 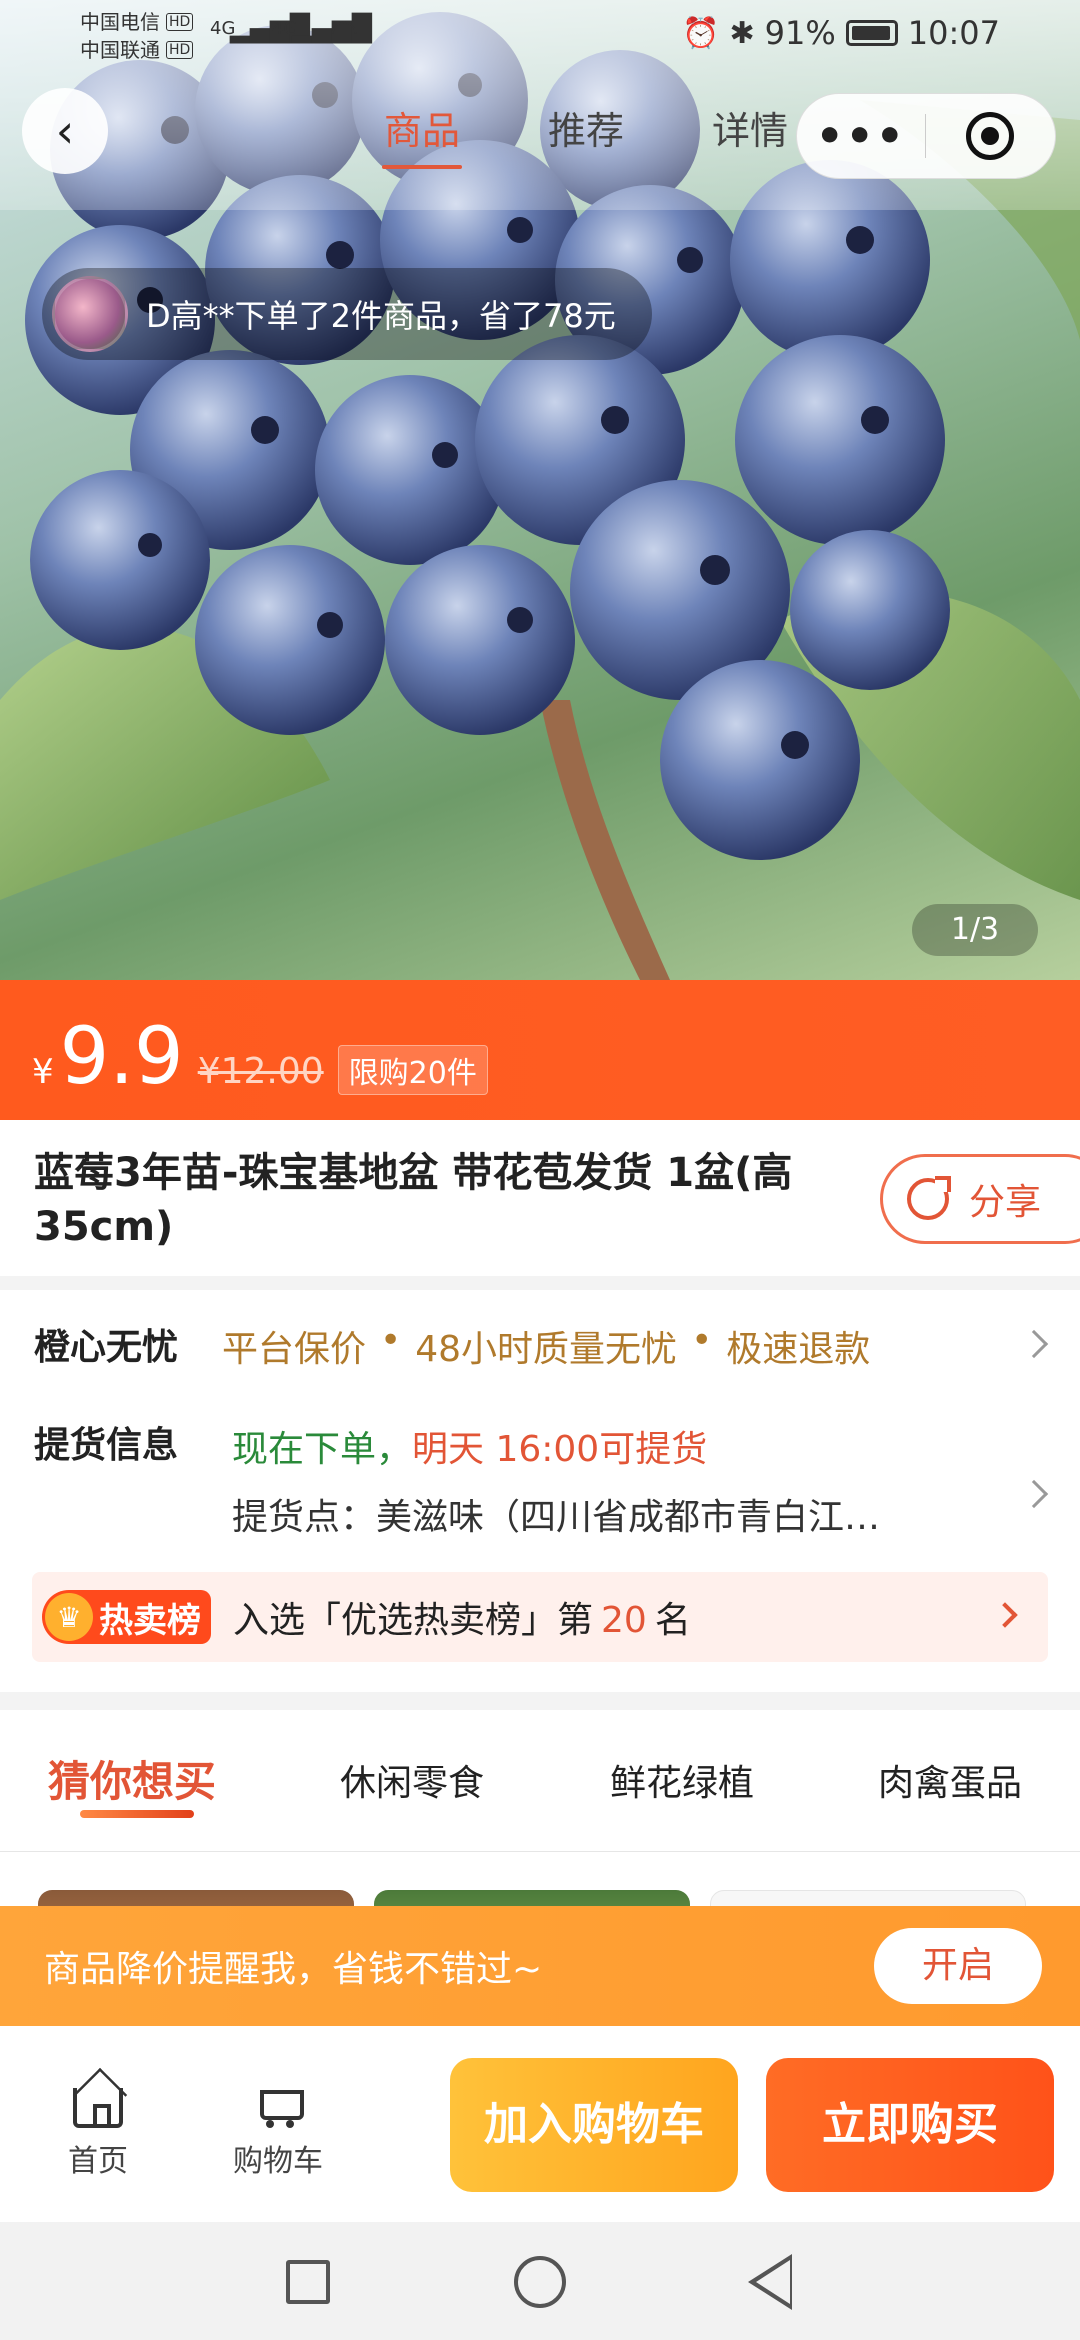 I want to click on title-section: 蓝莓3年苗-珠宝基地盆 带花苞发货 1盆(高35cm) 分享, so click(x=540, y=1198).